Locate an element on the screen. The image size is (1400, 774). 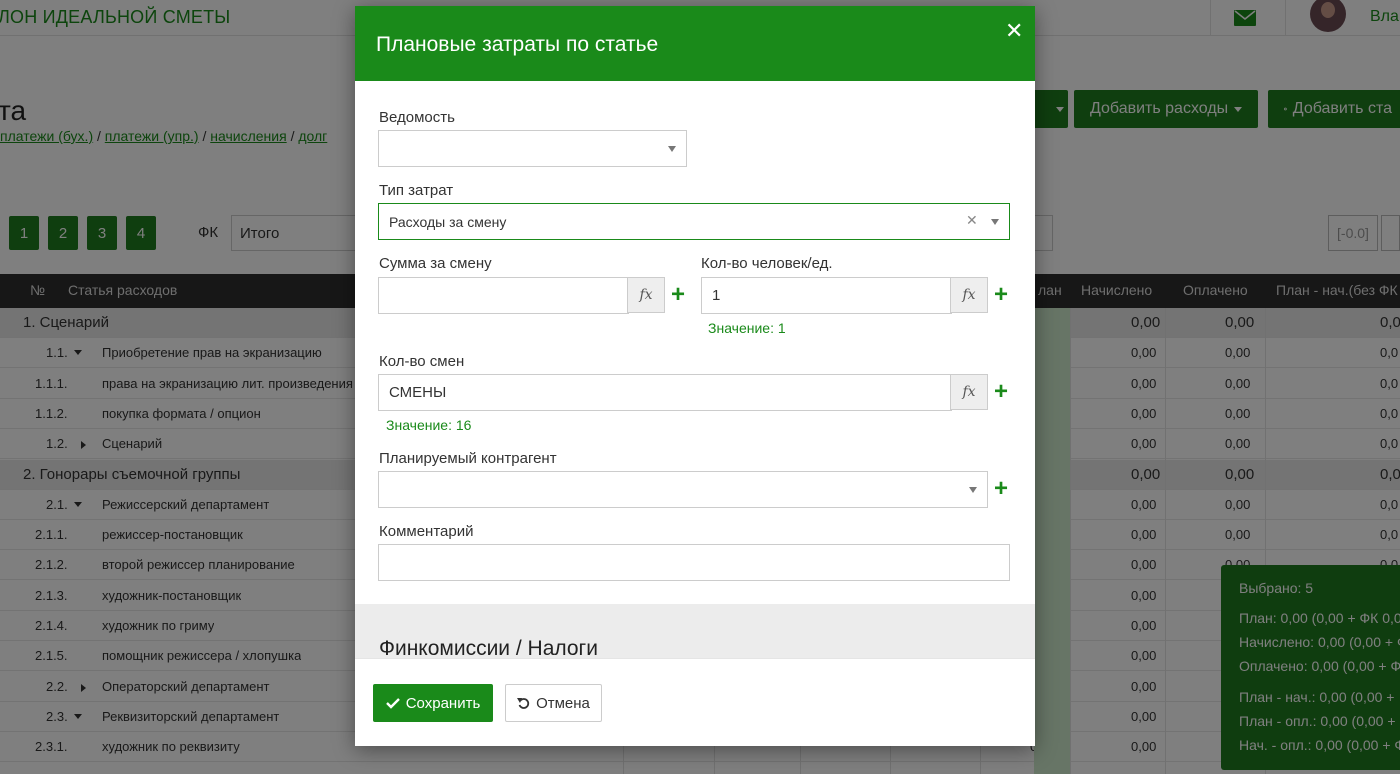
sum-per-shift-input is located at coordinates (503, 295).